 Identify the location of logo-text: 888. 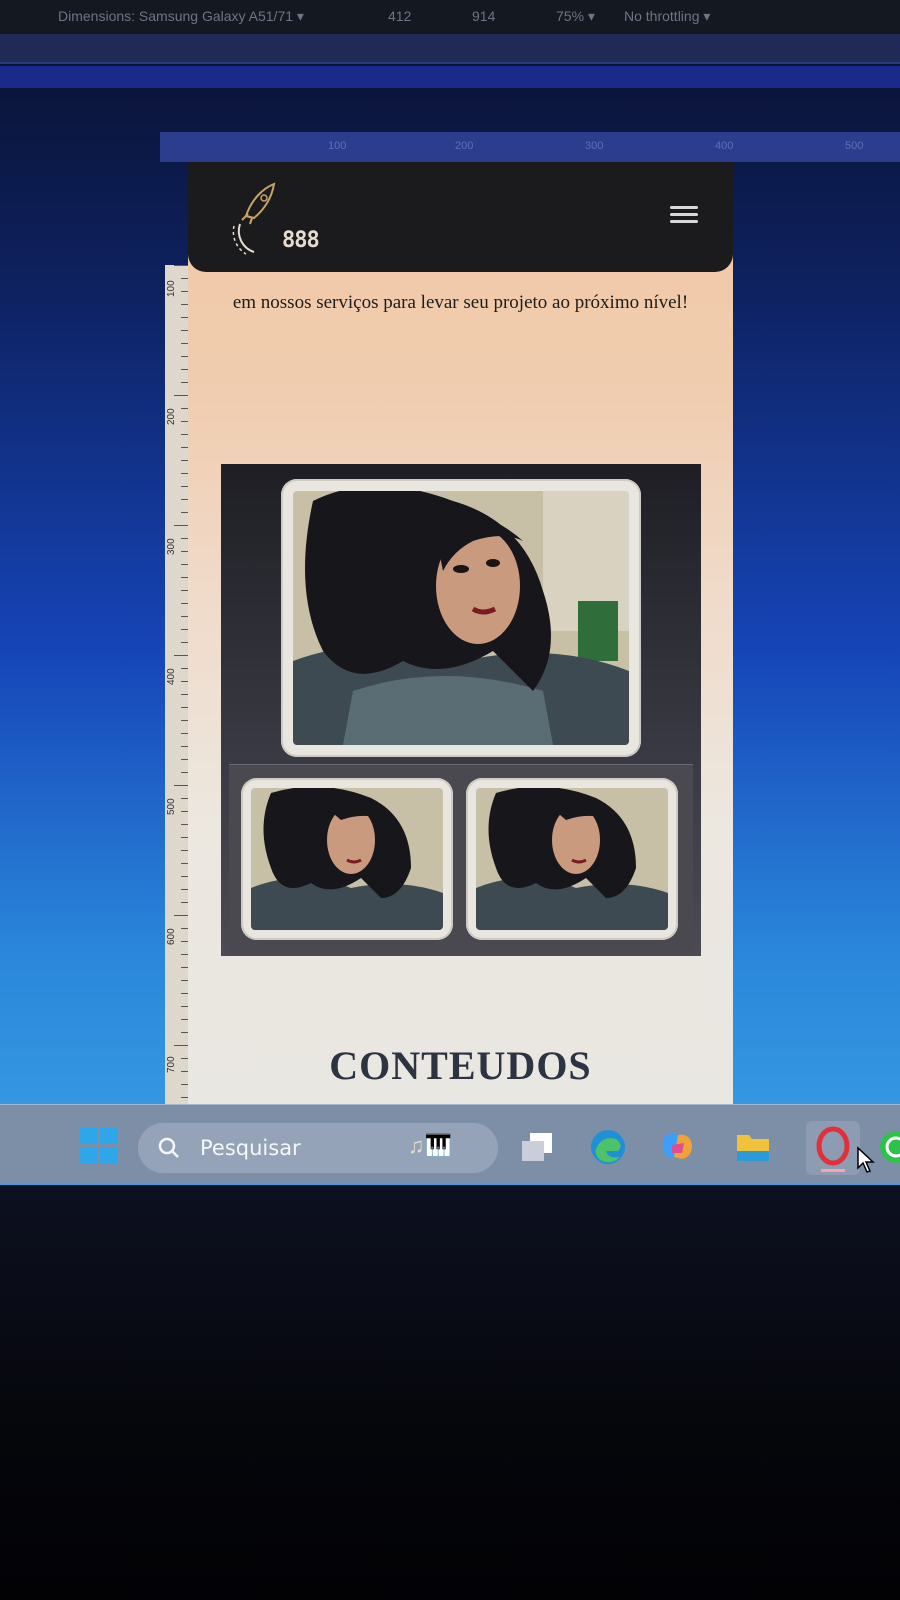
(301, 240).